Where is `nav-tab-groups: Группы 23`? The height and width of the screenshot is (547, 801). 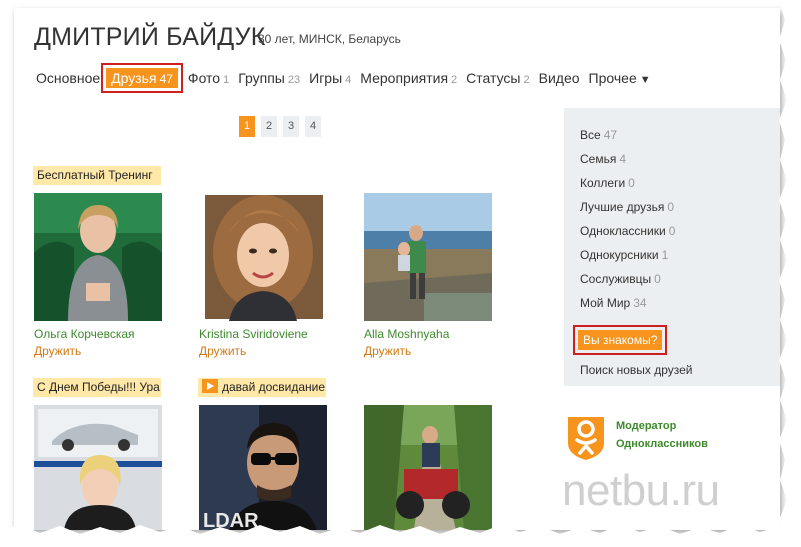 nav-tab-groups: Группы 23 is located at coordinates (269, 78).